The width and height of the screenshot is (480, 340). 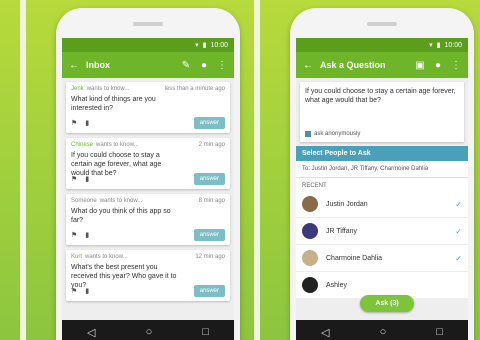 What do you see at coordinates (337, 285) in the screenshot?
I see `contact-name: Ashley` at bounding box center [337, 285].